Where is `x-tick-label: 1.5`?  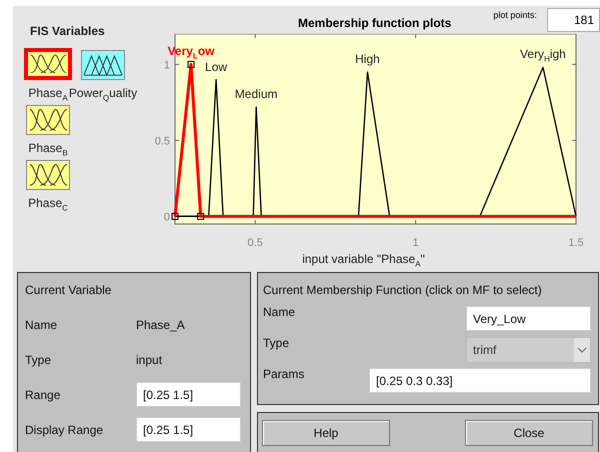 x-tick-label: 1.5 is located at coordinates (576, 243).